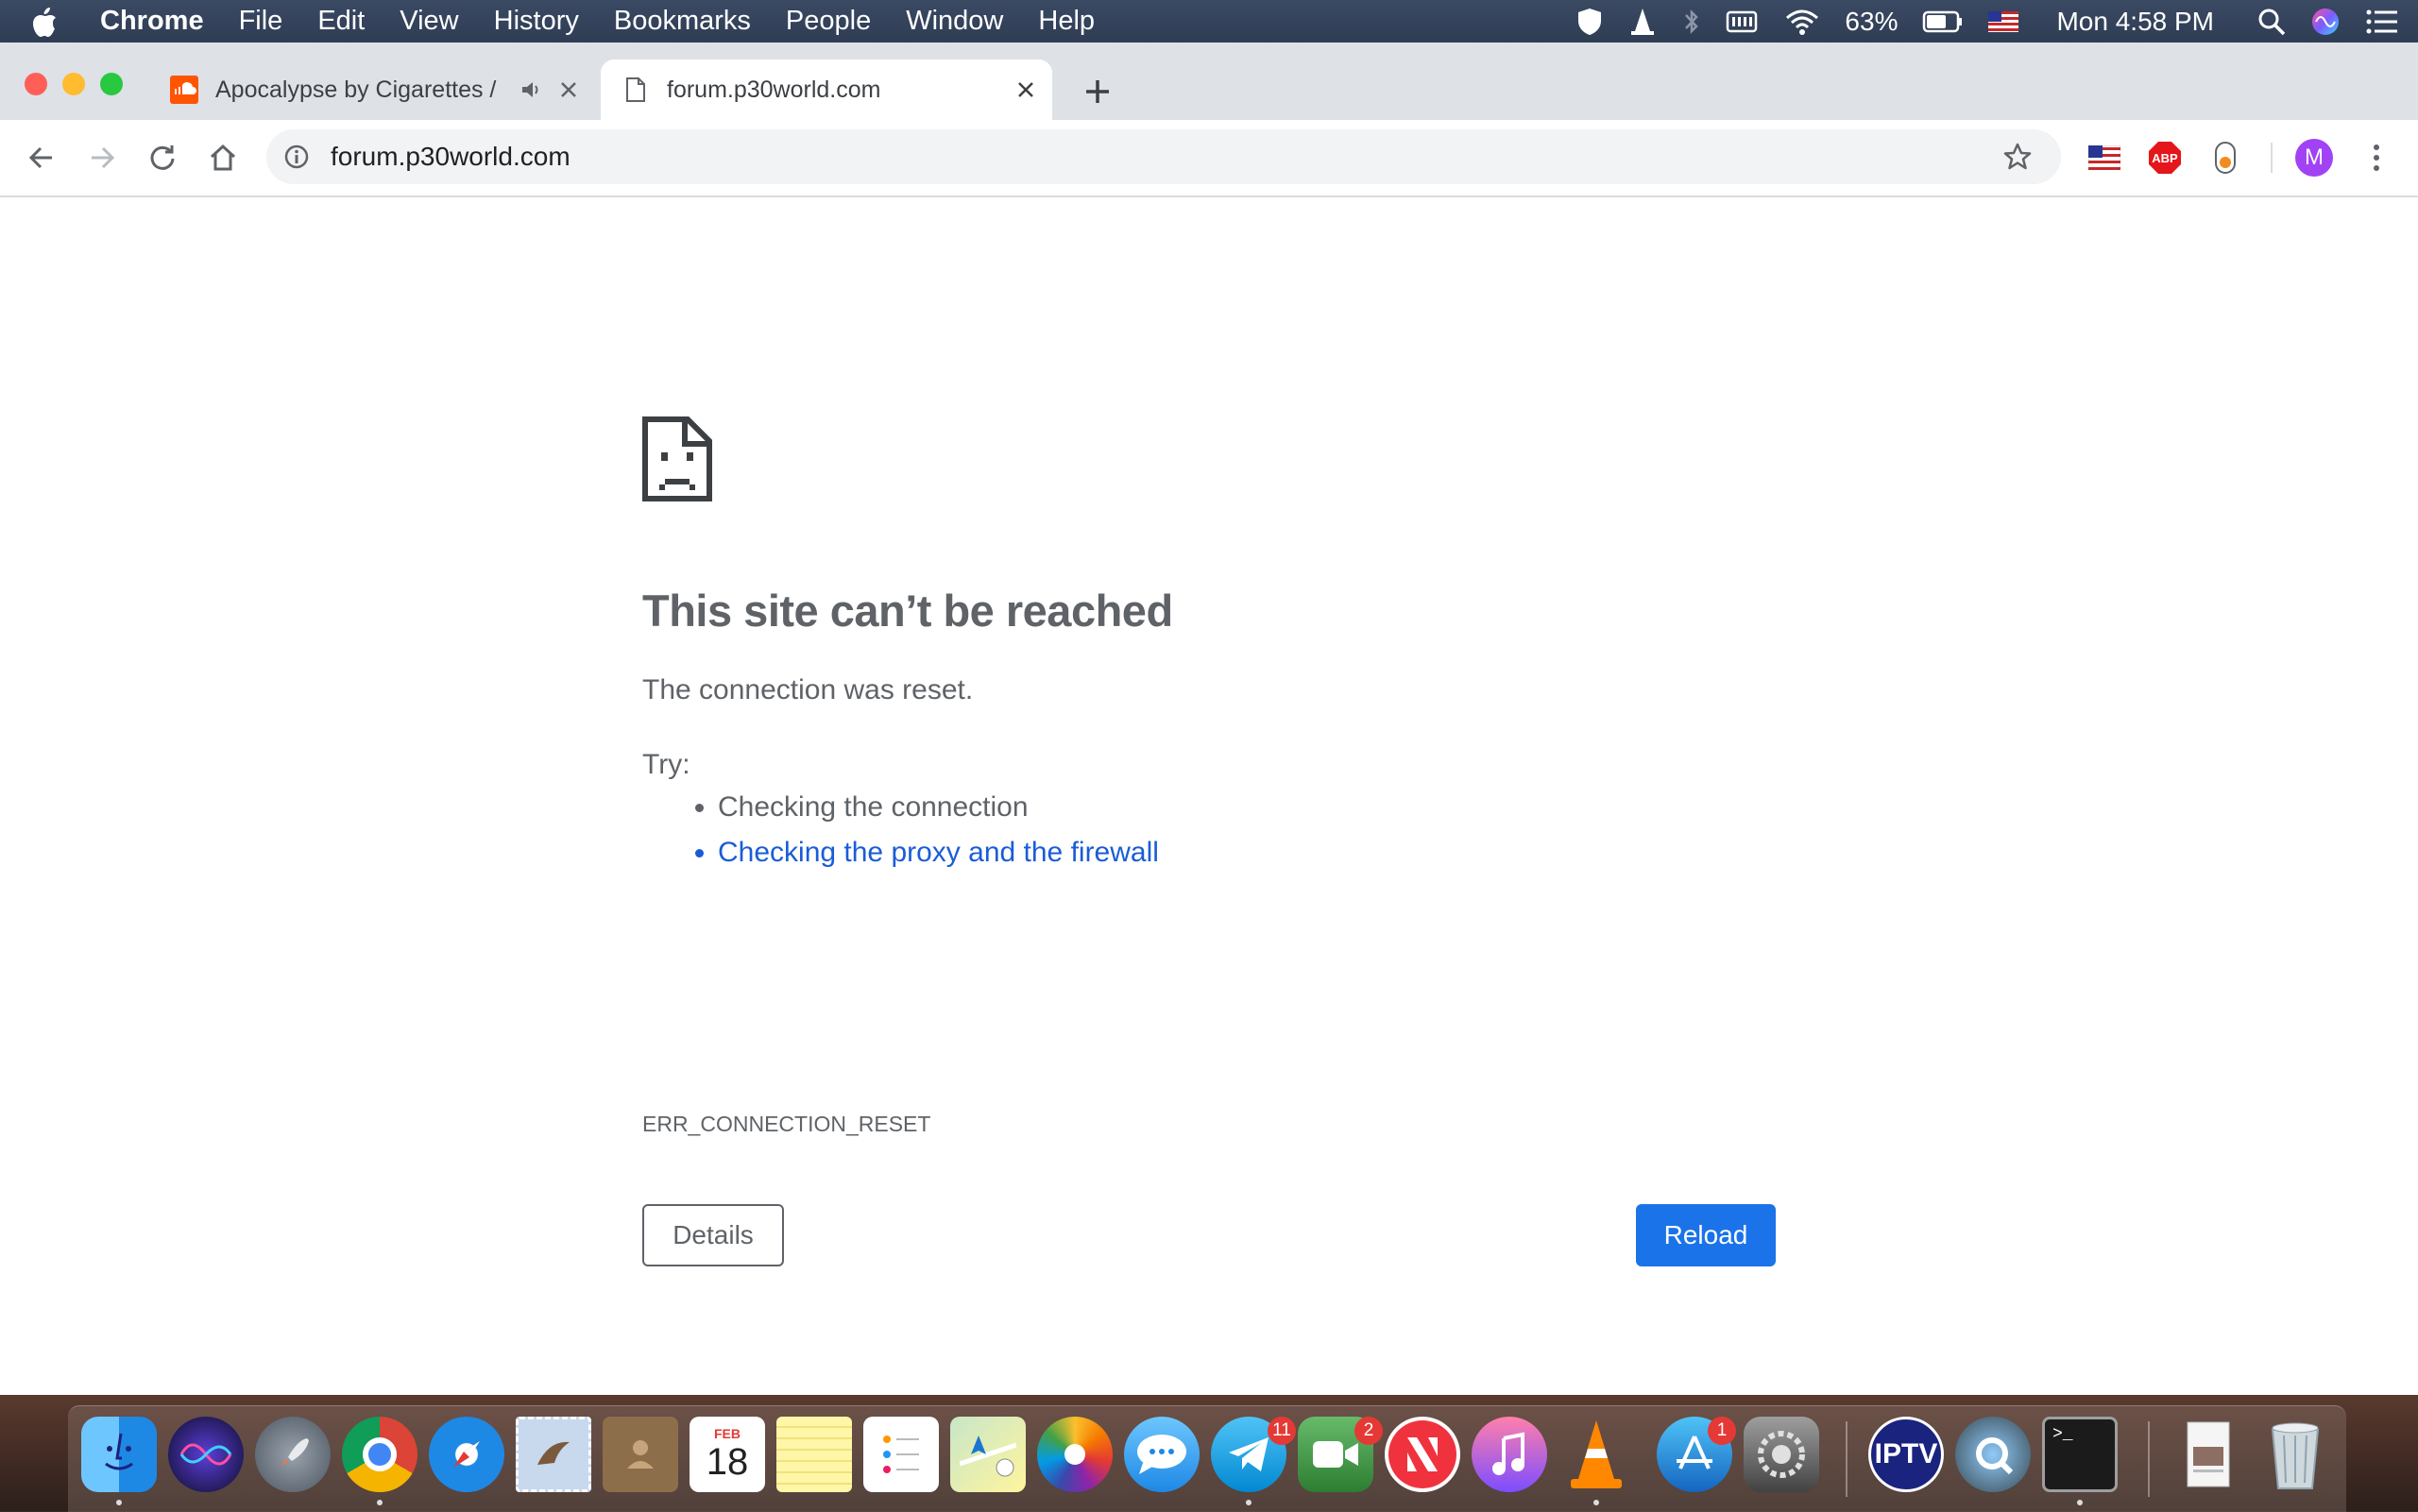 The width and height of the screenshot is (2418, 1512). Describe the element at coordinates (1943, 21) in the screenshot. I see `battery-icon` at that location.